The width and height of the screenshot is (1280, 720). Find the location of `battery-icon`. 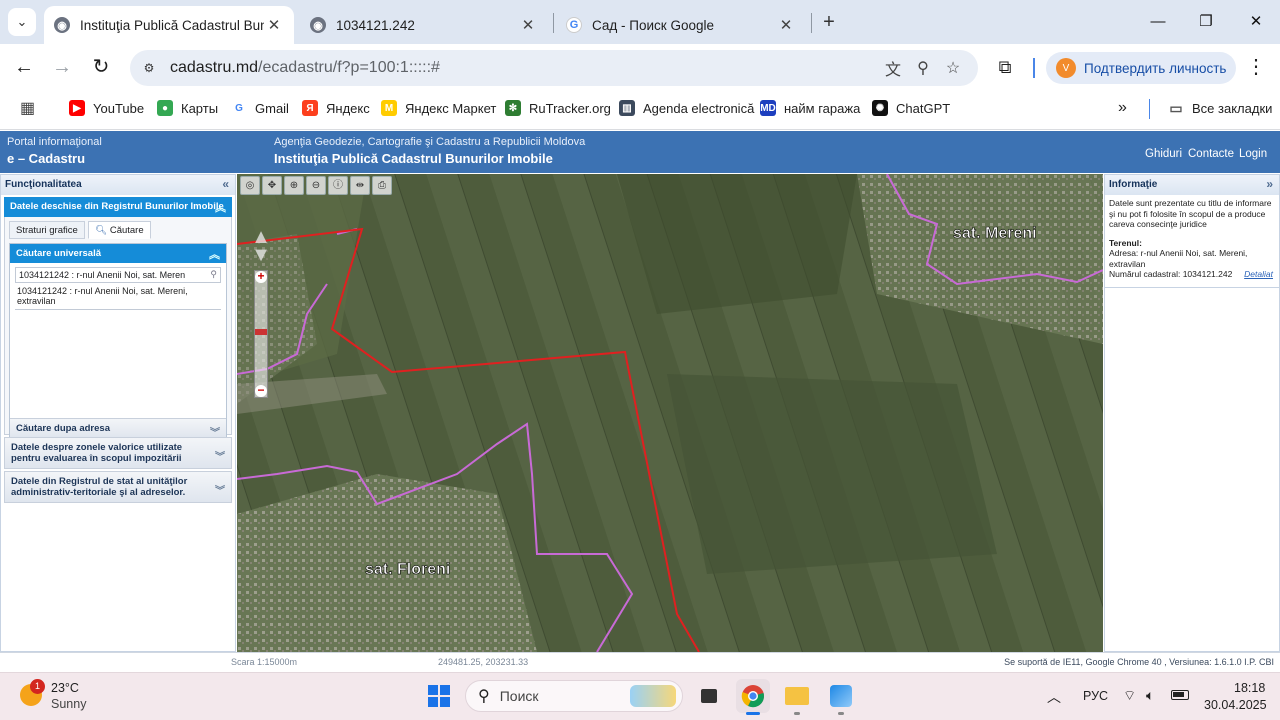

battery-icon is located at coordinates (1180, 695).